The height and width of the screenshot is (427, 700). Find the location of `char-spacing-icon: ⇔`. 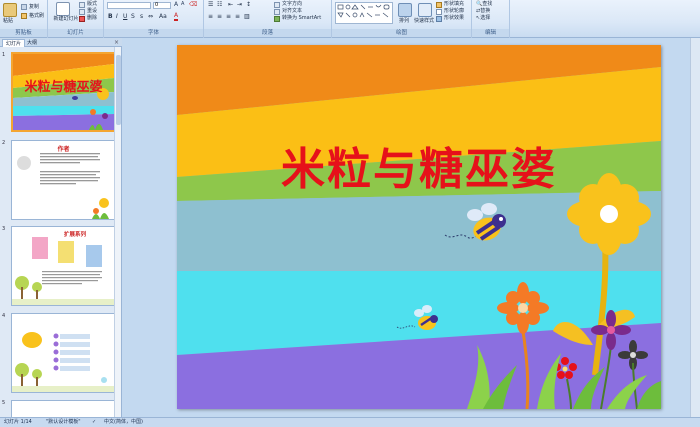

char-spacing-icon: ⇔ is located at coordinates (150, 16).